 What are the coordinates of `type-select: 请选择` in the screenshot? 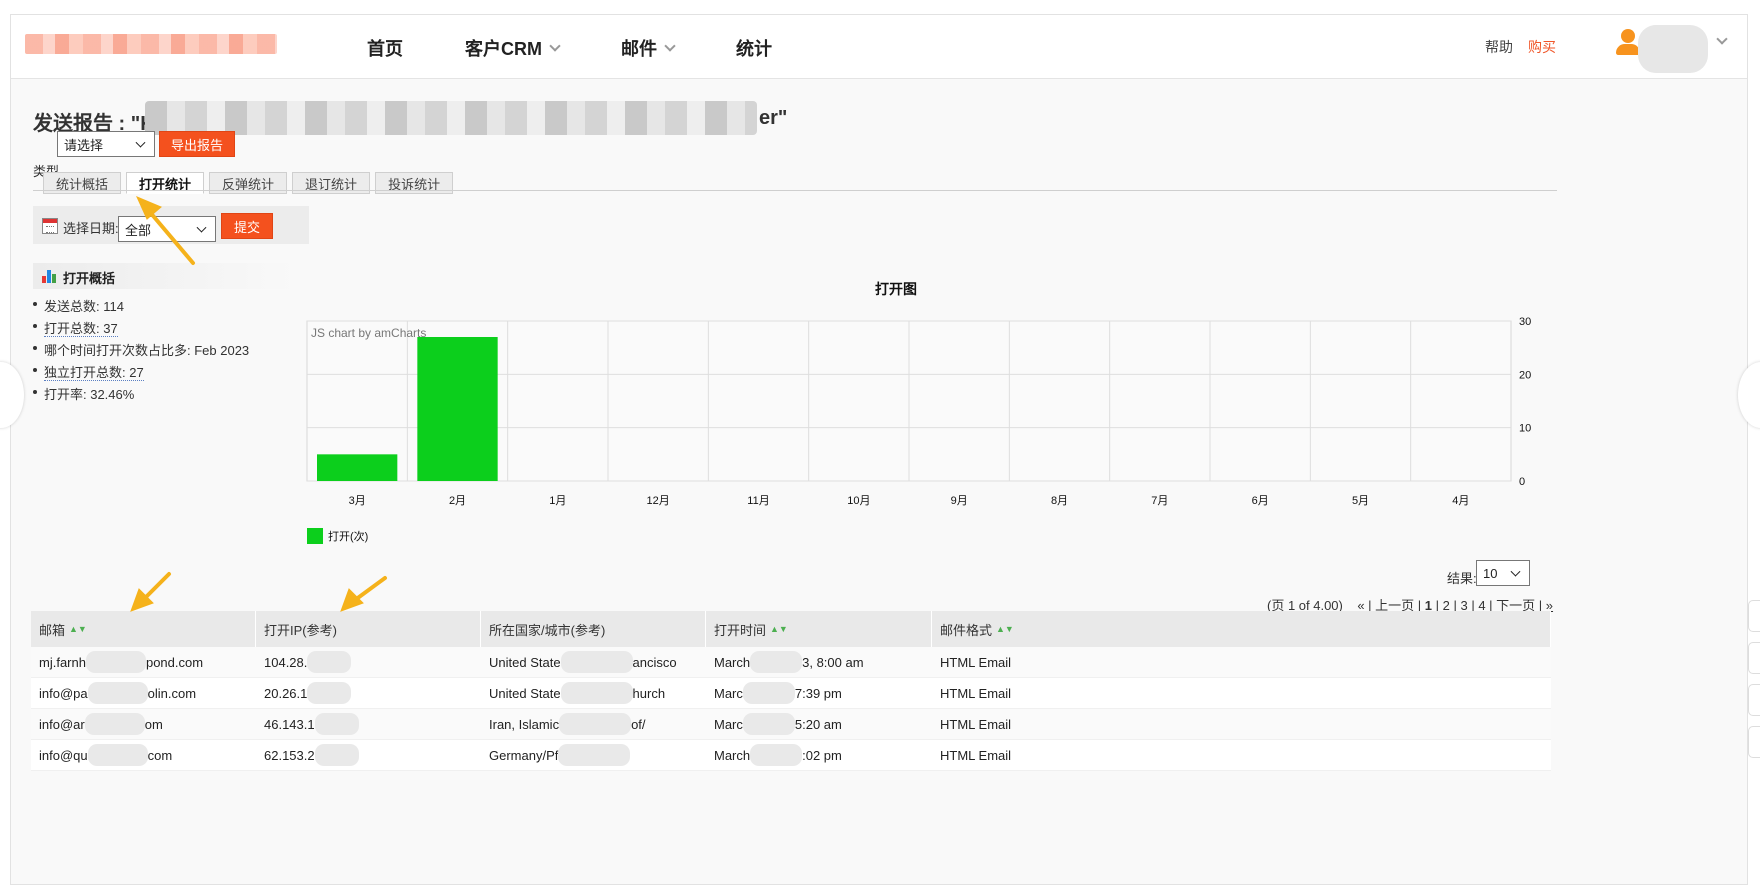 It's located at (106, 144).